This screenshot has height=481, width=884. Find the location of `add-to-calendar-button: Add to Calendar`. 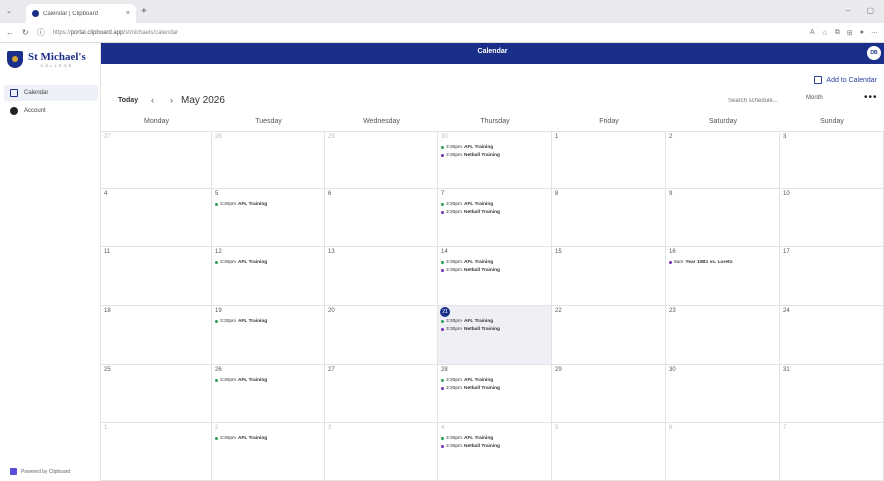

add-to-calendar-button: Add to Calendar is located at coordinates (845, 80).